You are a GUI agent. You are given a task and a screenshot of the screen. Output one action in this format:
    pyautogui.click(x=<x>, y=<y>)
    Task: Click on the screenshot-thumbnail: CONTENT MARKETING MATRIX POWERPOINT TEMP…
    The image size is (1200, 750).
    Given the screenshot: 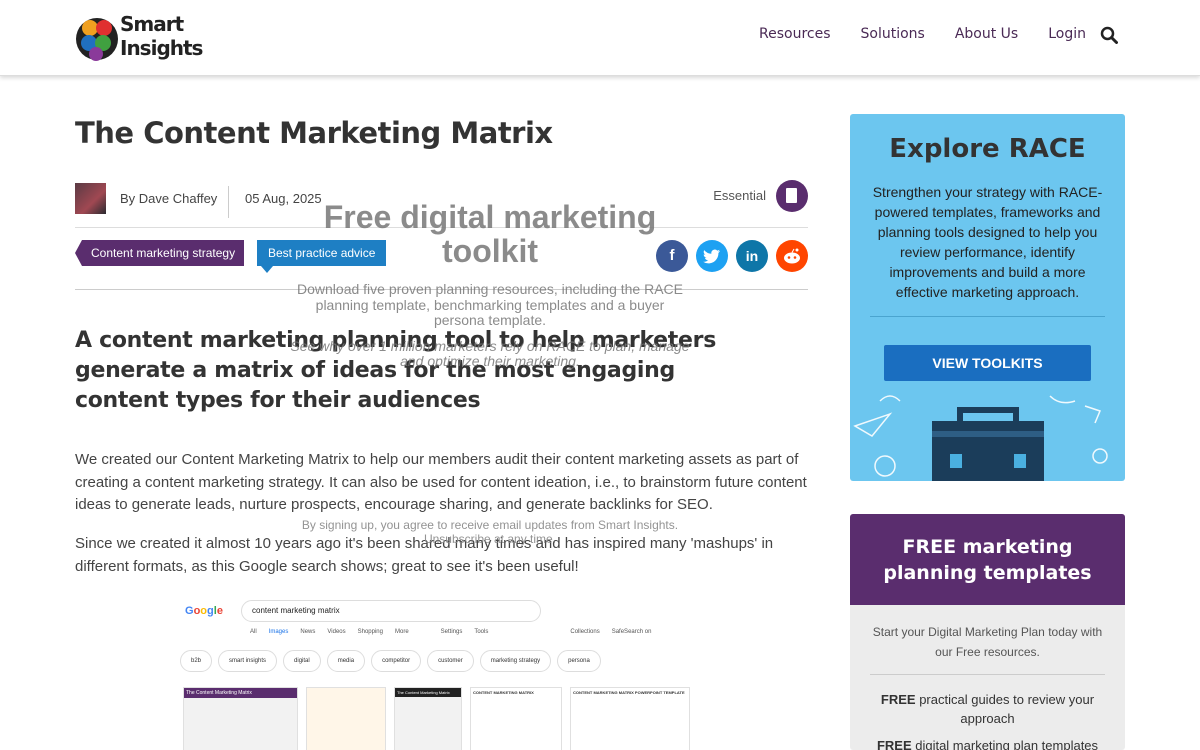 What is the action you would take?
    pyautogui.click(x=630, y=718)
    